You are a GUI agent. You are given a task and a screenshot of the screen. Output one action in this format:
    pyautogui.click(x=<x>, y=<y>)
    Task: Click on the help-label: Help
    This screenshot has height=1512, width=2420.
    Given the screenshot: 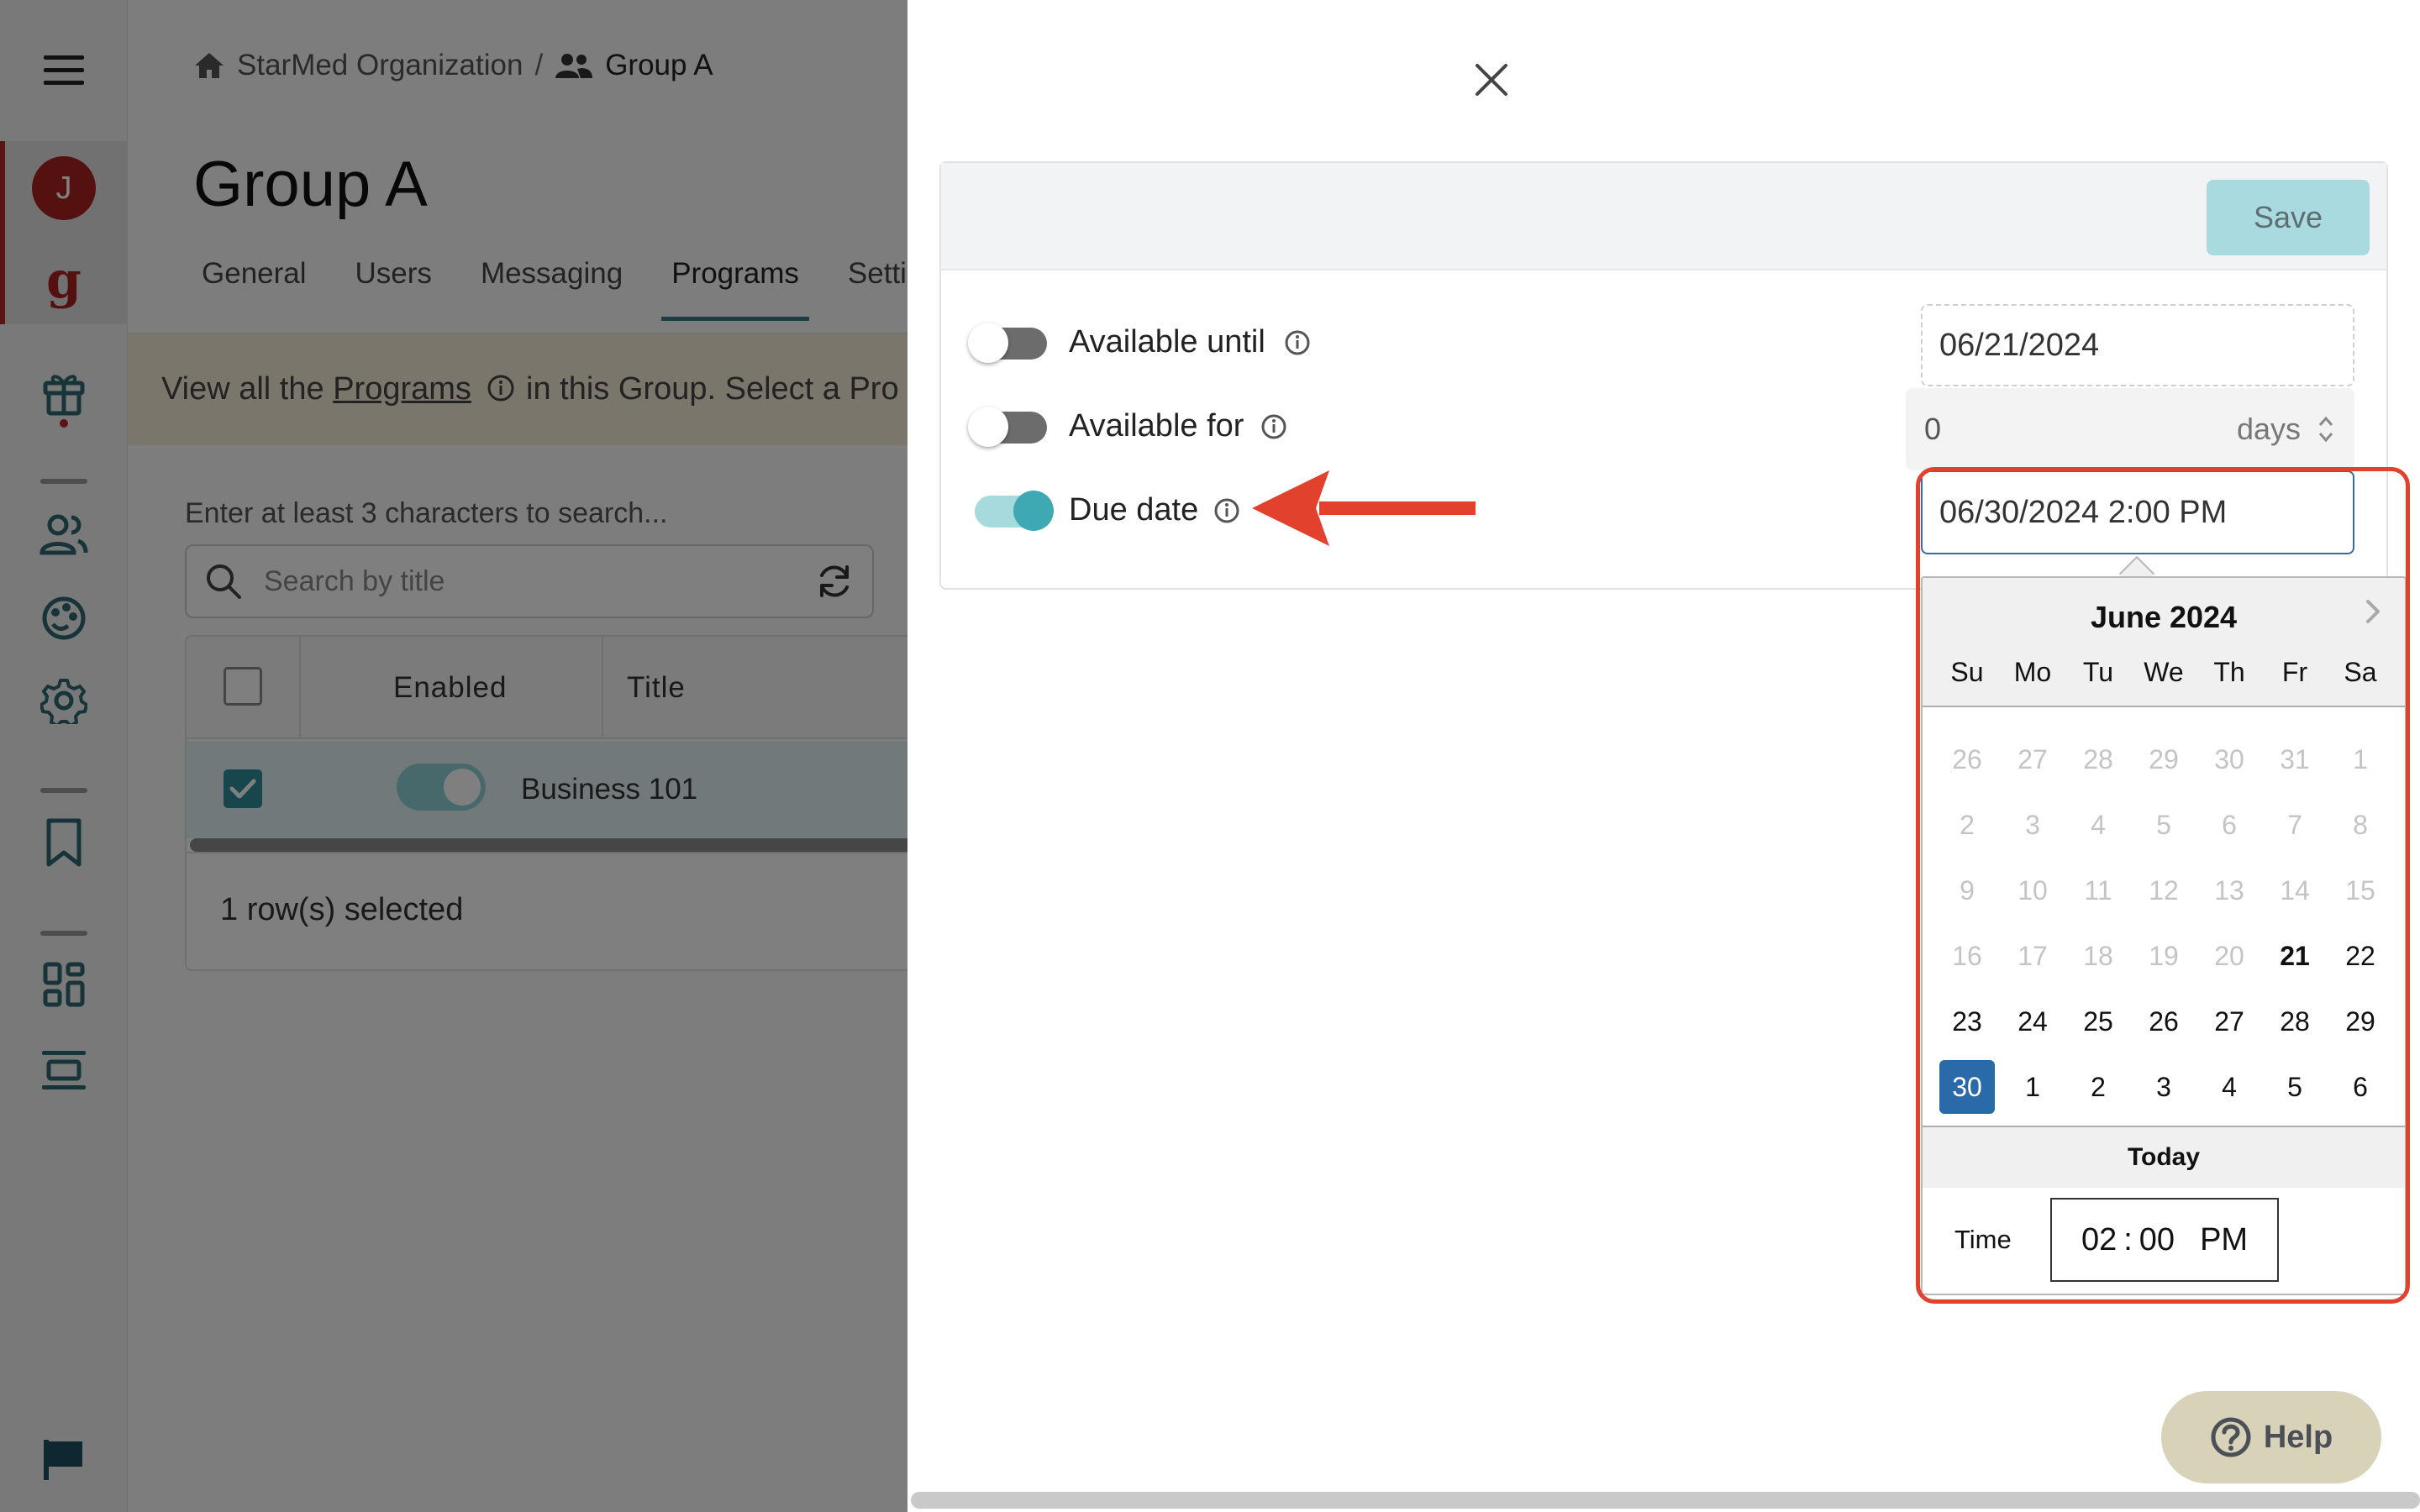 What is the action you would take?
    pyautogui.click(x=2298, y=1437)
    